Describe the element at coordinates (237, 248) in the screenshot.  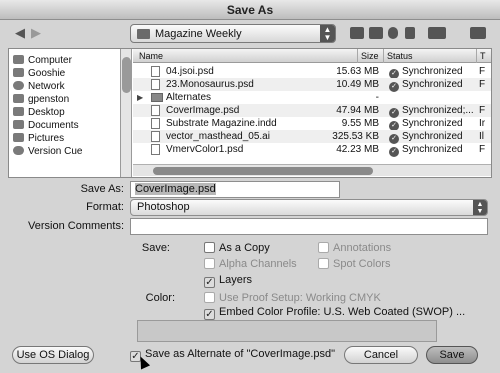
I see `as-a-copy-checkbox: As a Copy` at that location.